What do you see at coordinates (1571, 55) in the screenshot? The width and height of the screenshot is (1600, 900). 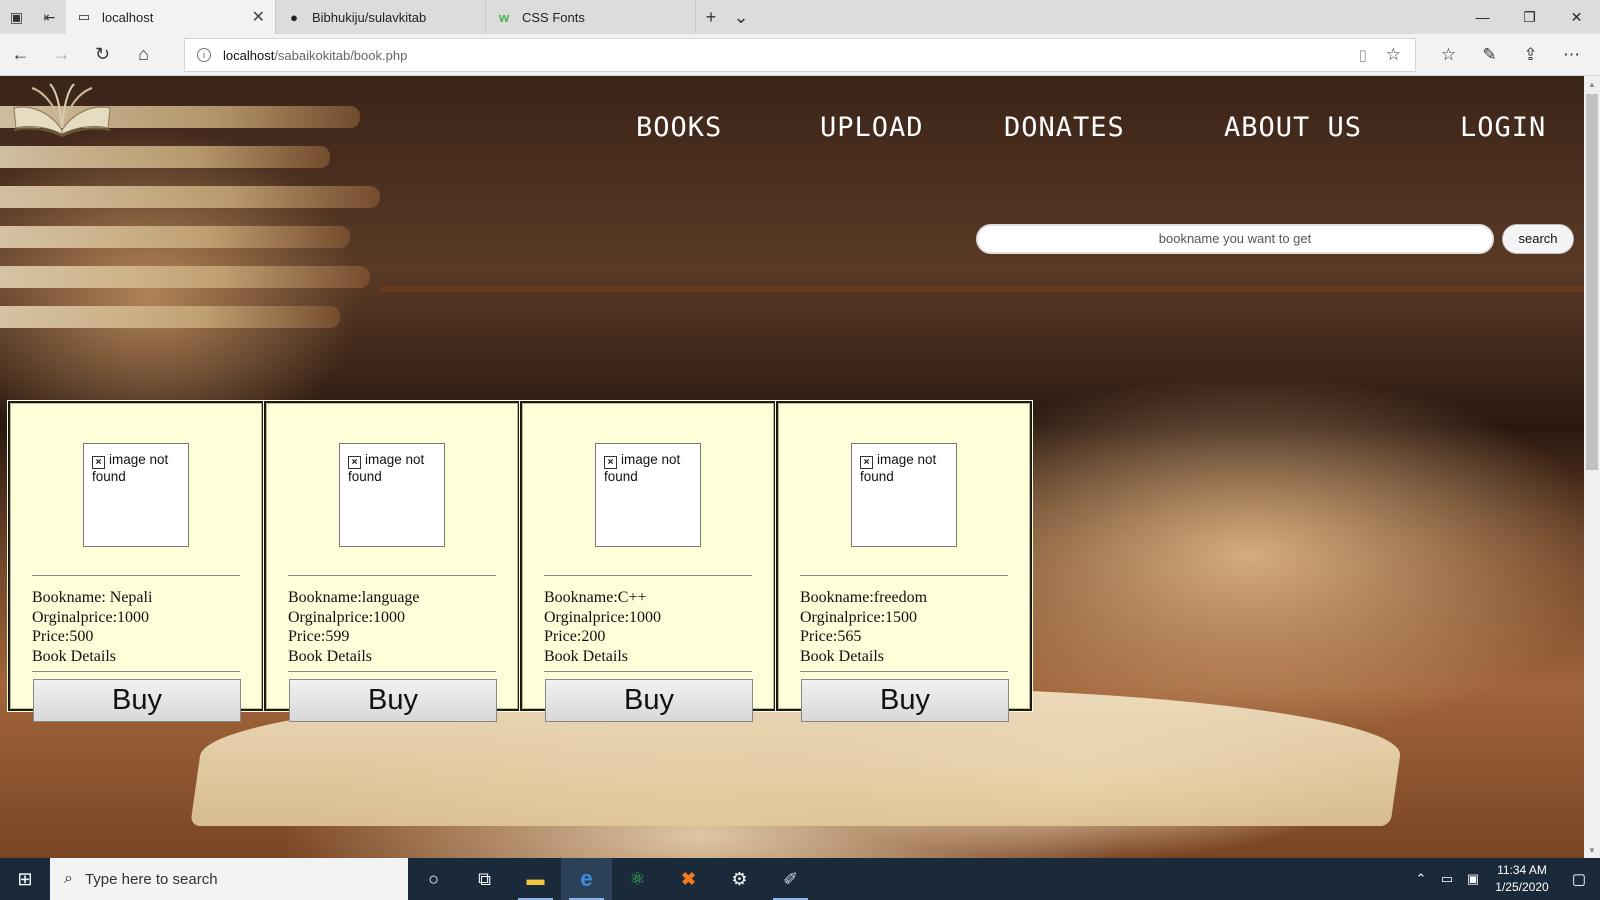 I see `more-icon: ⋯` at bounding box center [1571, 55].